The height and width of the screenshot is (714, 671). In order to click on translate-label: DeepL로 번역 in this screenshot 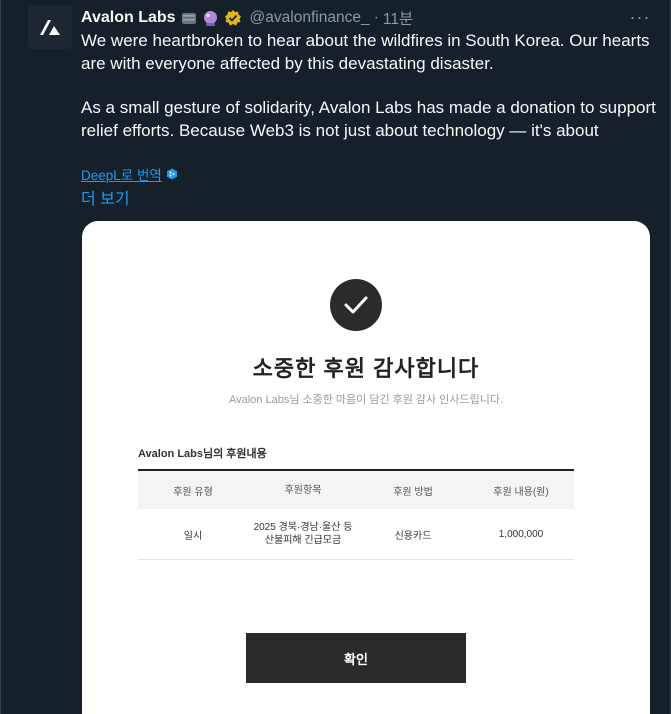, I will do `click(121, 175)`.